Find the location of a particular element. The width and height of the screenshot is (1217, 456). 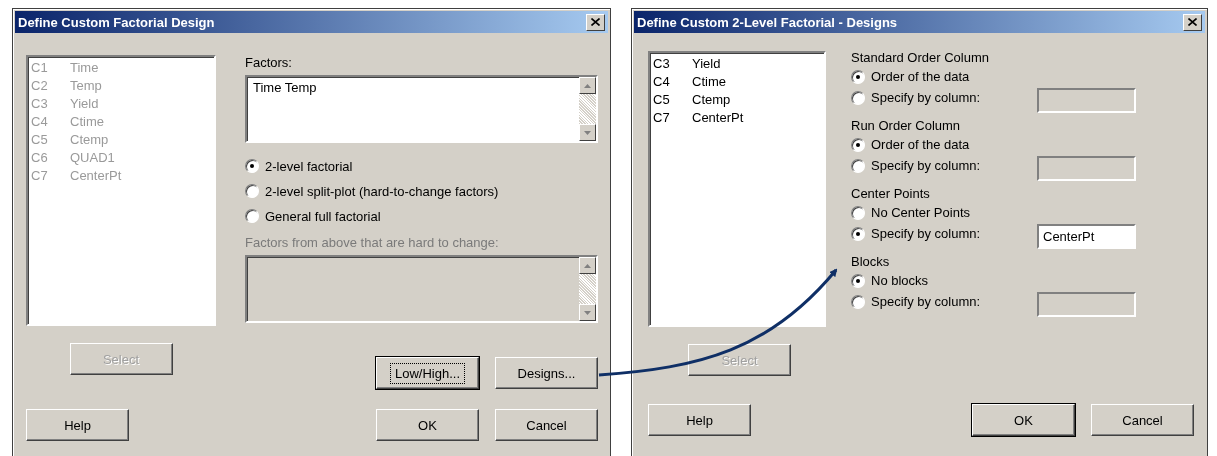

group-label: Blocks is located at coordinates (871, 261).